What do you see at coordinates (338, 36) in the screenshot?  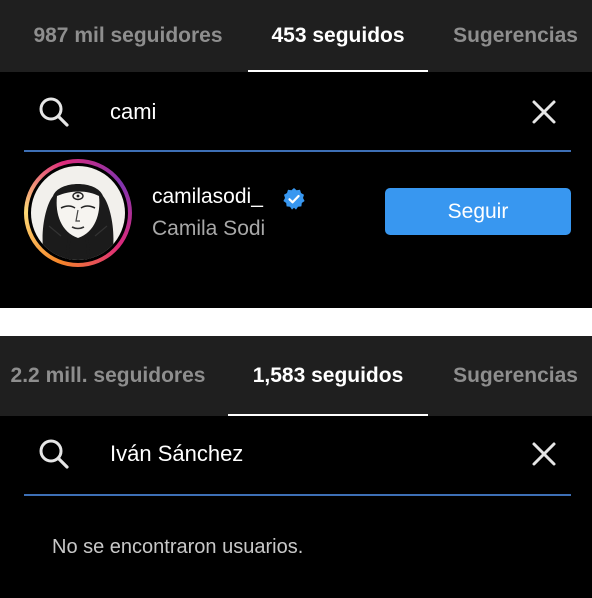 I see `tab-following: 453 seguidos` at bounding box center [338, 36].